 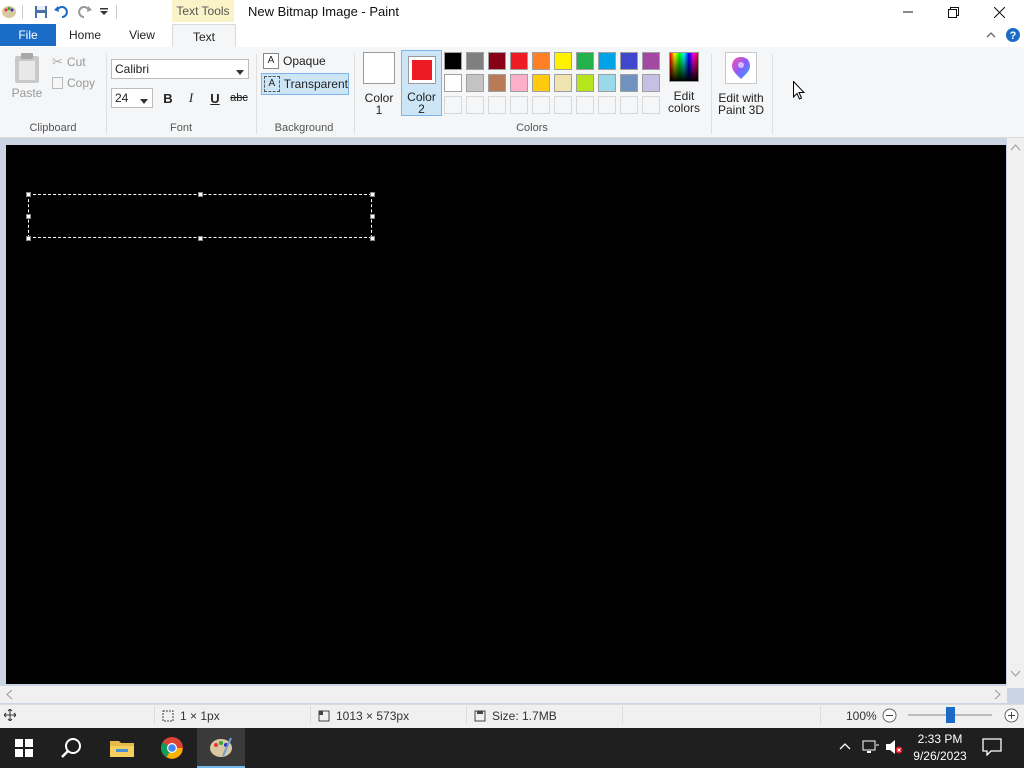 I want to click on selection-size-status: 1 × 1px, so click(x=191, y=716).